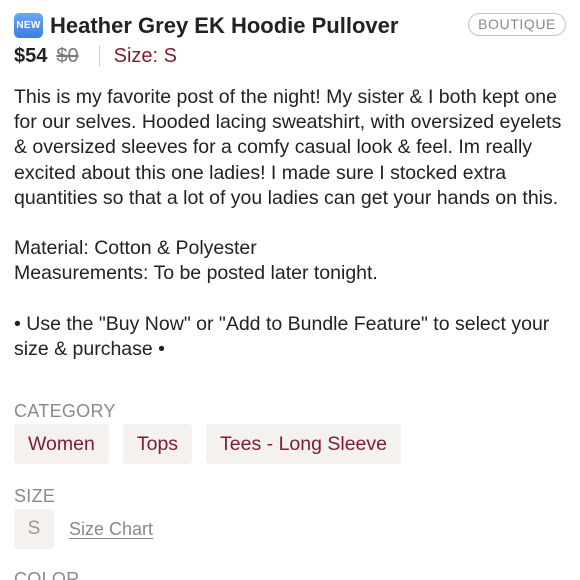  What do you see at coordinates (99, 56) in the screenshot?
I see `divider` at bounding box center [99, 56].